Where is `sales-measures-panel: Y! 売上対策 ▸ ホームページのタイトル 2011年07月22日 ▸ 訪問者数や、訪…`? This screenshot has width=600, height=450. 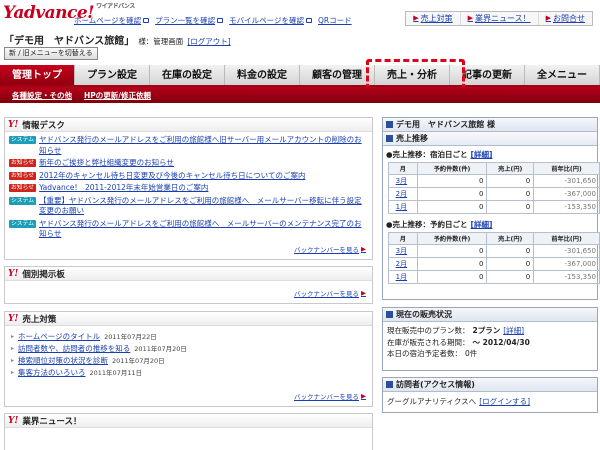 sales-measures-panel: Y! 売上対策 ▸ ホームページのタイトル 2011年07月22日 ▸ 訪問者数や、訪… is located at coordinates (188, 359).